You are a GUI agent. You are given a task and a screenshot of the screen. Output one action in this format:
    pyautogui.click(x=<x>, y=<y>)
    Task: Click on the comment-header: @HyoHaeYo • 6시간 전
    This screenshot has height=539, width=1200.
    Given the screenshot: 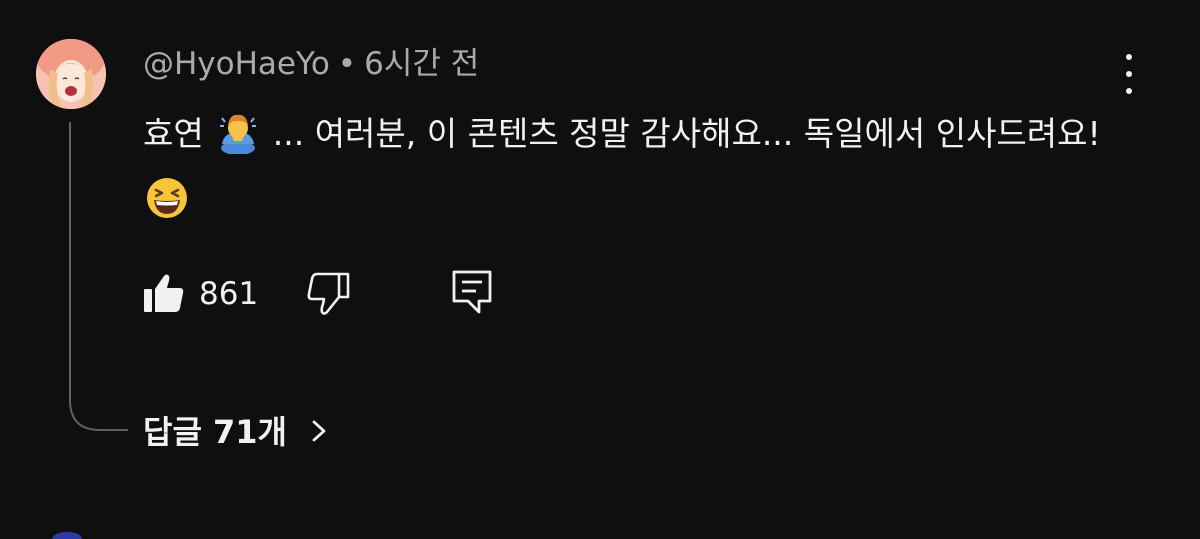 What is the action you would take?
    pyautogui.click(x=311, y=64)
    